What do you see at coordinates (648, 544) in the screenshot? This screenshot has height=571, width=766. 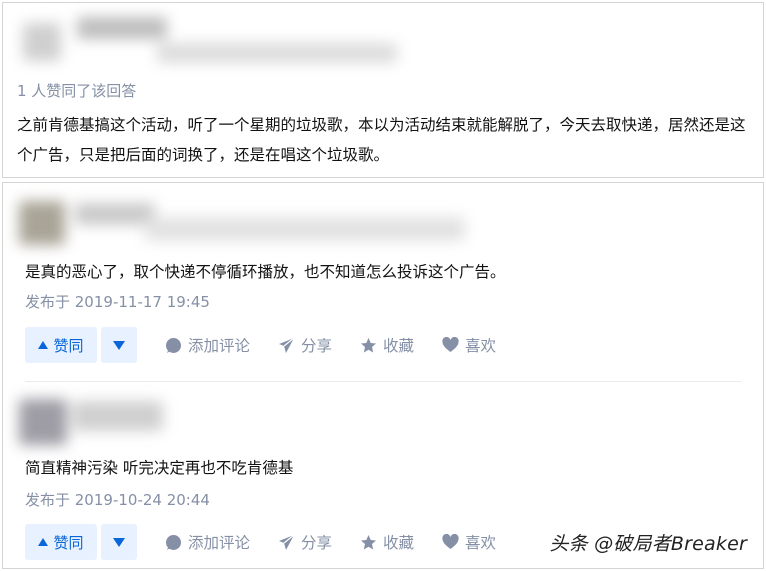 I see `watermark-text: 头条 @破局者Breaker` at bounding box center [648, 544].